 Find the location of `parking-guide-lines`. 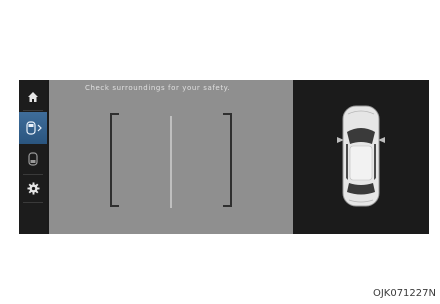

parking-guide-lines is located at coordinates (171, 160).